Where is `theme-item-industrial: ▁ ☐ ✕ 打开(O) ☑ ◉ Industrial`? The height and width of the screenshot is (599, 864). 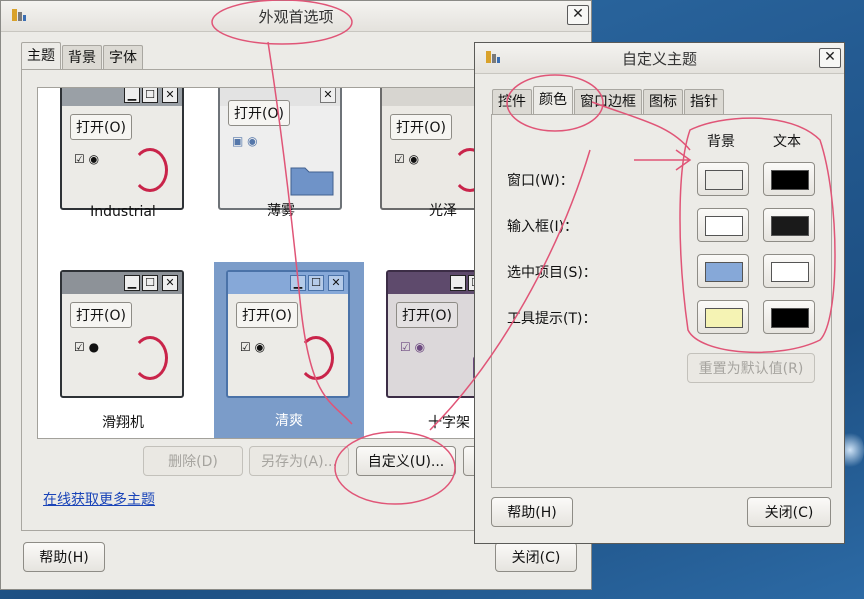
theme-item-industrial: ▁ ☐ ✕ 打开(O) ☑ ◉ Industrial is located at coordinates (123, 174).